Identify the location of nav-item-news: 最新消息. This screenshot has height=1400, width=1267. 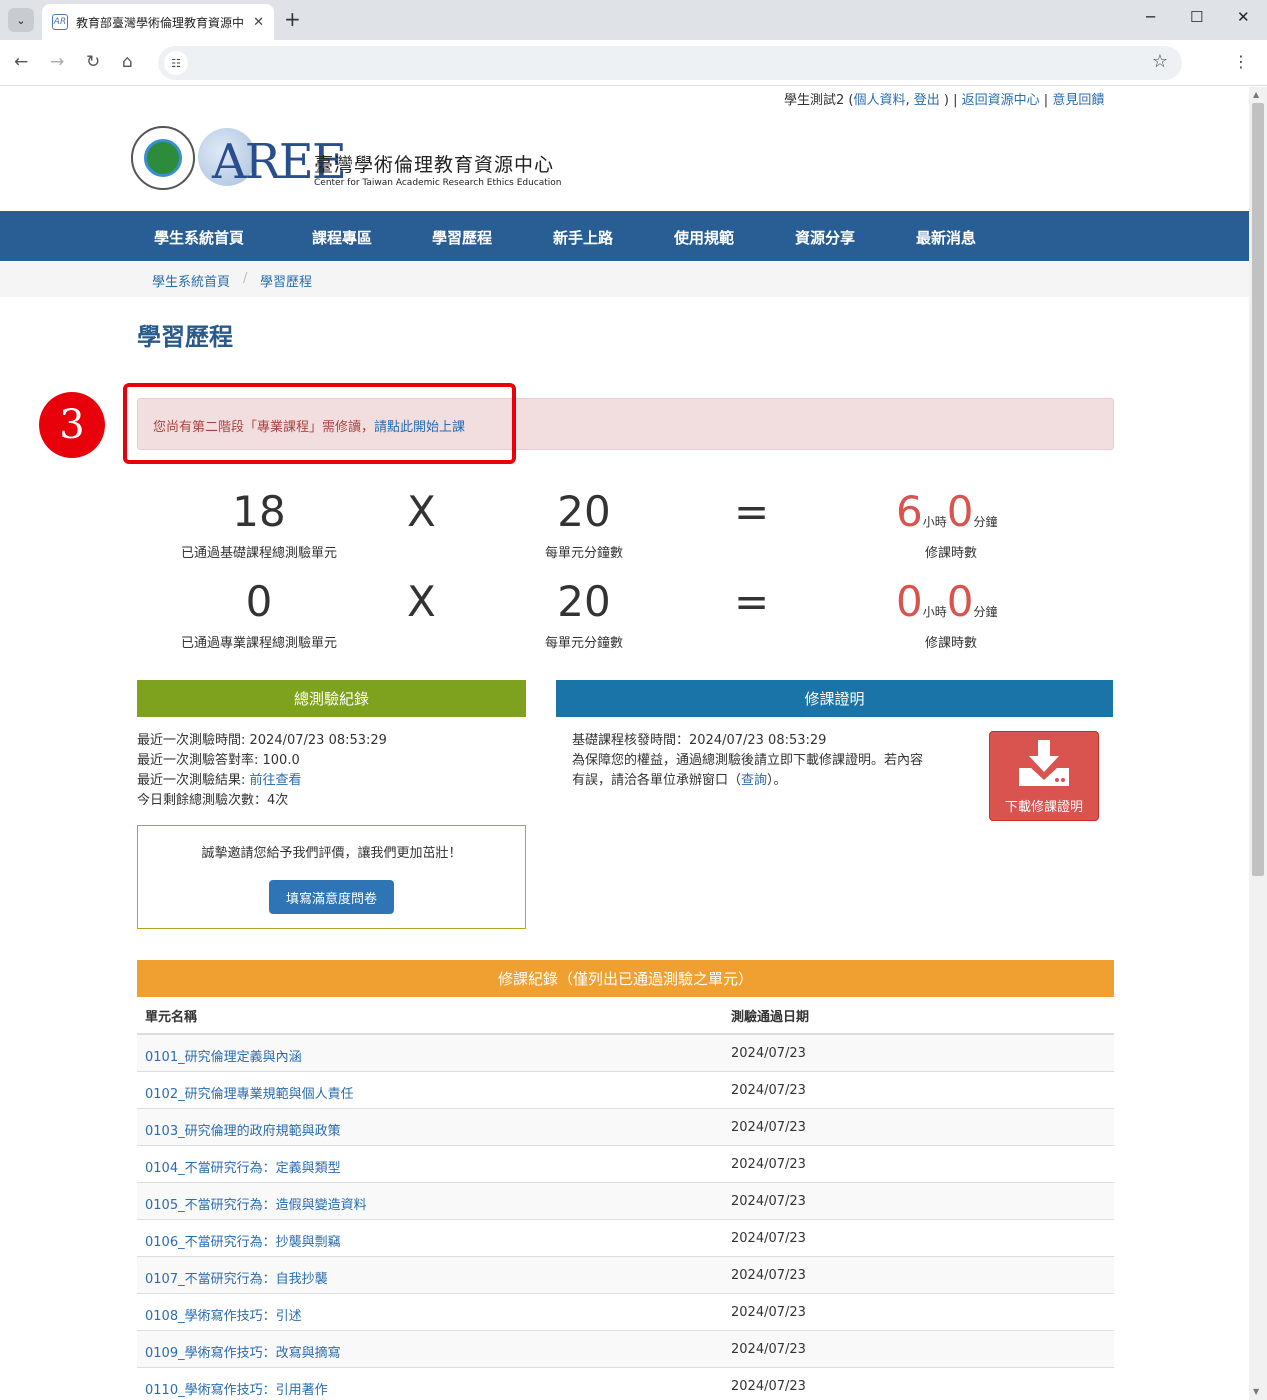
(946, 237).